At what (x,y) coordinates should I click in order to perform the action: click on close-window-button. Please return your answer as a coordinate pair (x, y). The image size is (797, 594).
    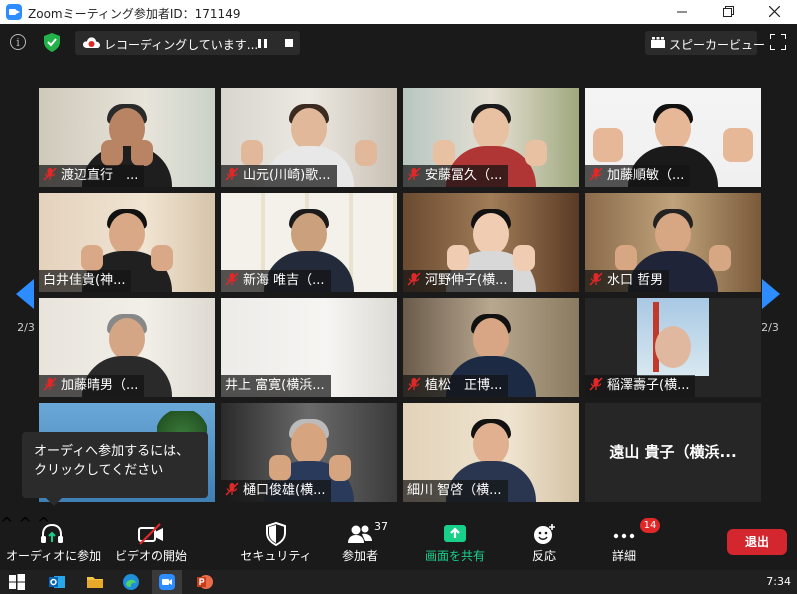
    Looking at the image, I should click on (774, 12).